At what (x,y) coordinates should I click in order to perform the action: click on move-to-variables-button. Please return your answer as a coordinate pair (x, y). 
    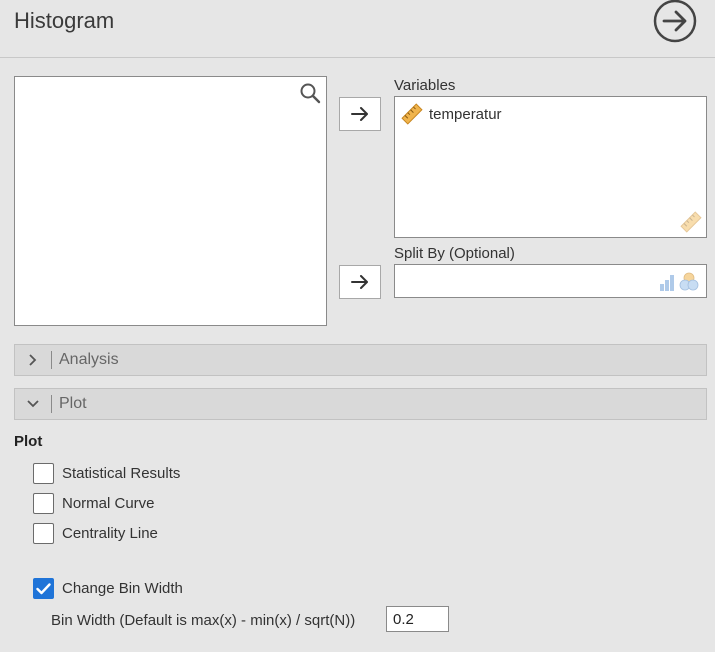
    Looking at the image, I should click on (360, 114).